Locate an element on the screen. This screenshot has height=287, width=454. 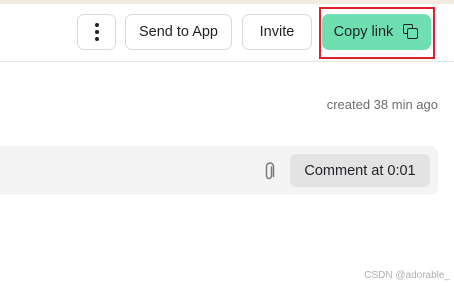
more-options-button is located at coordinates (96, 32).